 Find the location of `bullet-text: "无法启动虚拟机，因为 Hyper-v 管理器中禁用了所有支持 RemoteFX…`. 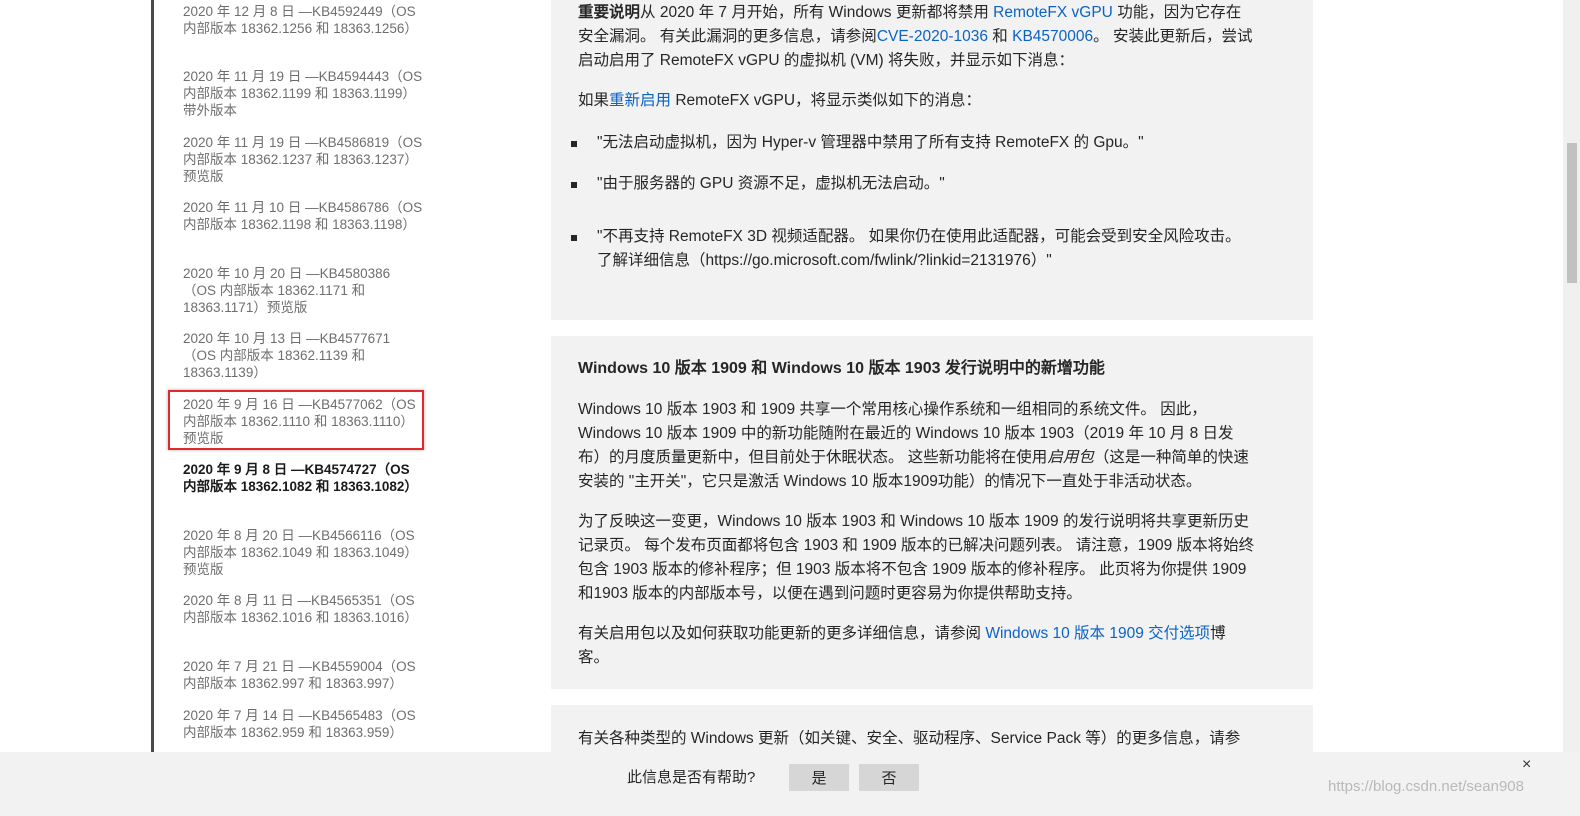

bullet-text: "无法启动虚拟机，因为 Hyper-v 管理器中禁用了所有支持 RemoteFX… is located at coordinates (870, 142).